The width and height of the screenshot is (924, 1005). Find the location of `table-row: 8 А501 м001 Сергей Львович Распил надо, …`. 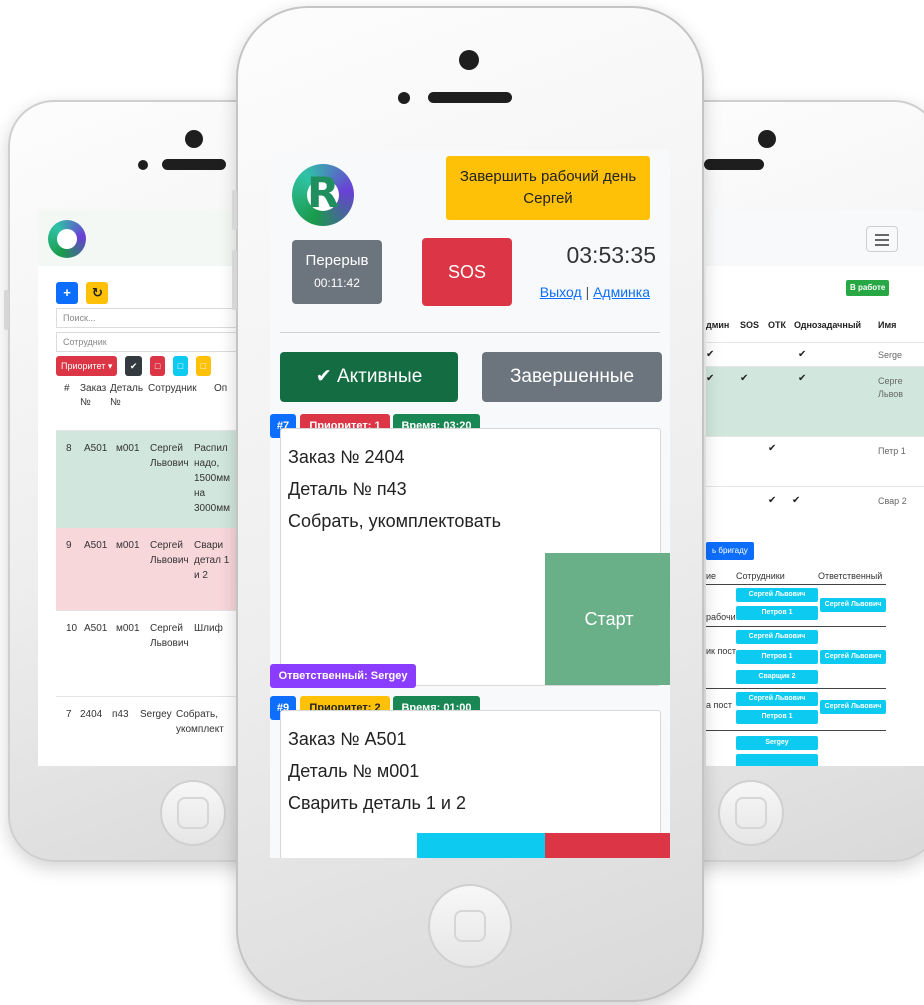

table-row: 8 А501 м001 Сергей Львович Распил надо, … is located at coordinates (146, 479).